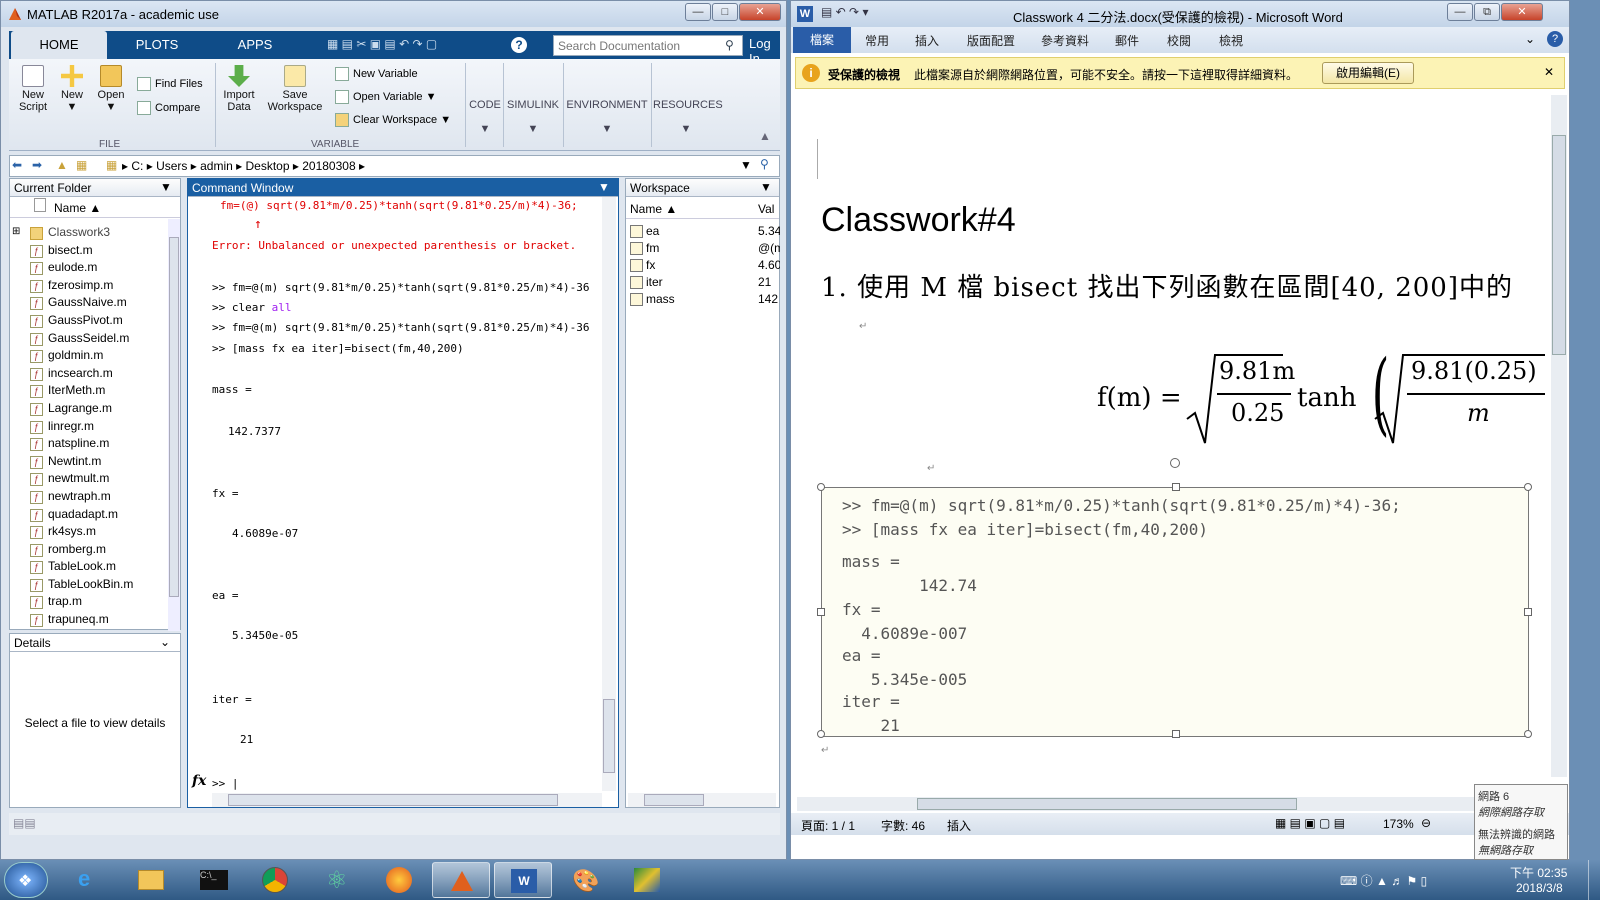  Describe the element at coordinates (17, 165) in the screenshot. I see `back-icon: ⬅` at that location.